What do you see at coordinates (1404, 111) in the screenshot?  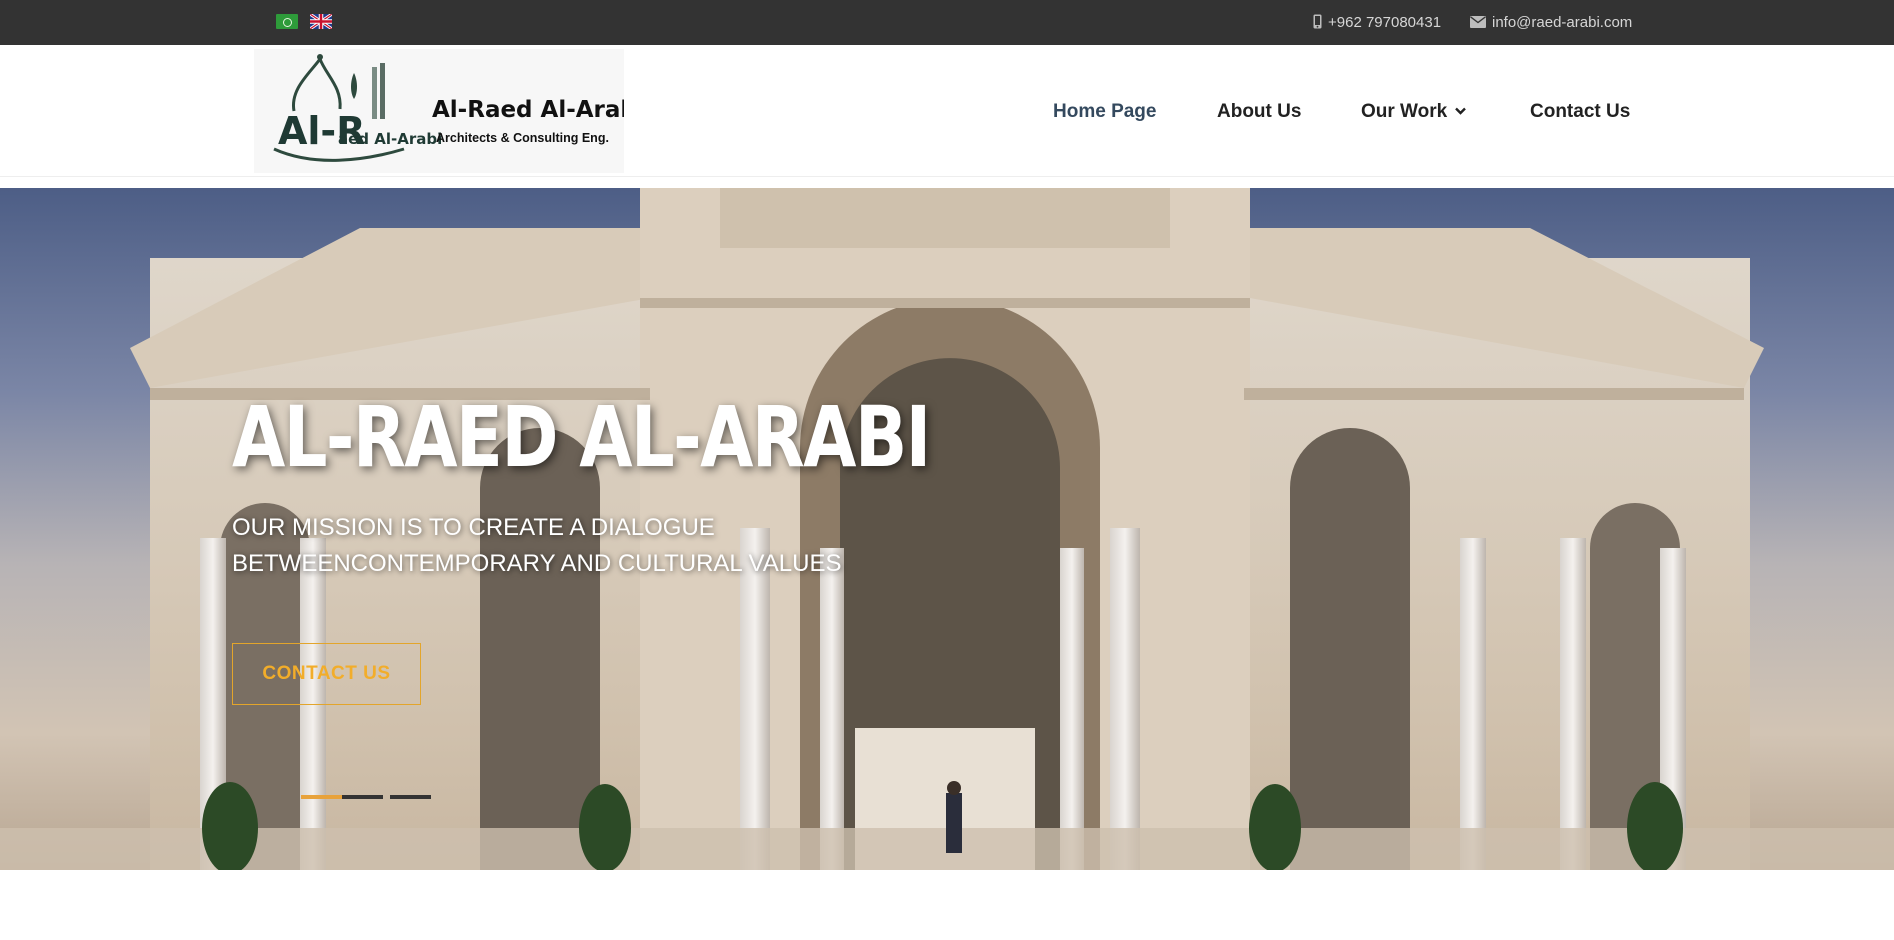 I see `nav-our-work-label: Our Work` at bounding box center [1404, 111].